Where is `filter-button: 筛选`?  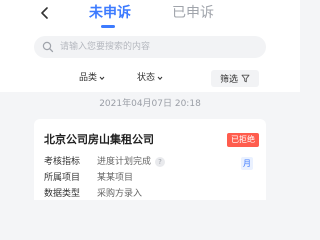
filter-button: 筛选 is located at coordinates (235, 78).